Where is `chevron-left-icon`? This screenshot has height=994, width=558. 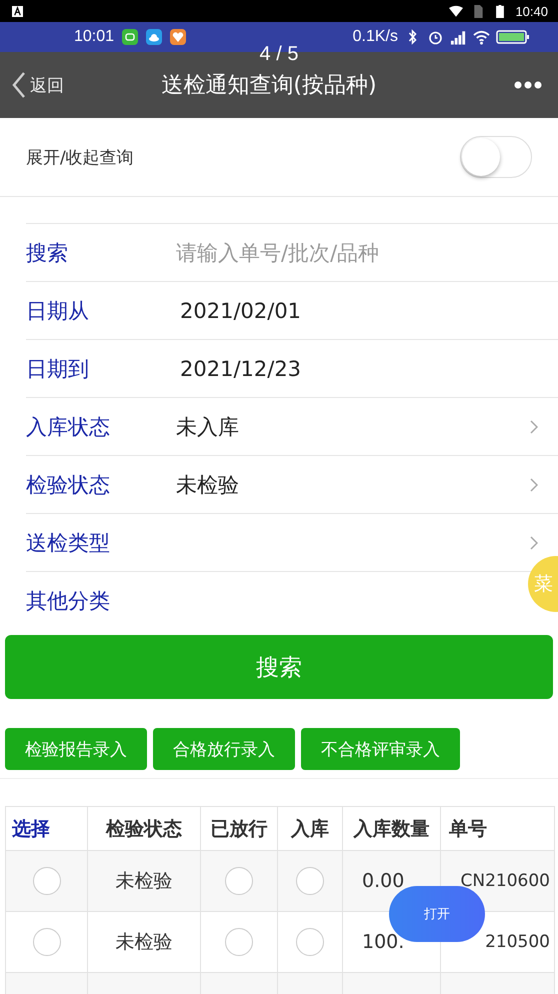 chevron-left-icon is located at coordinates (19, 85).